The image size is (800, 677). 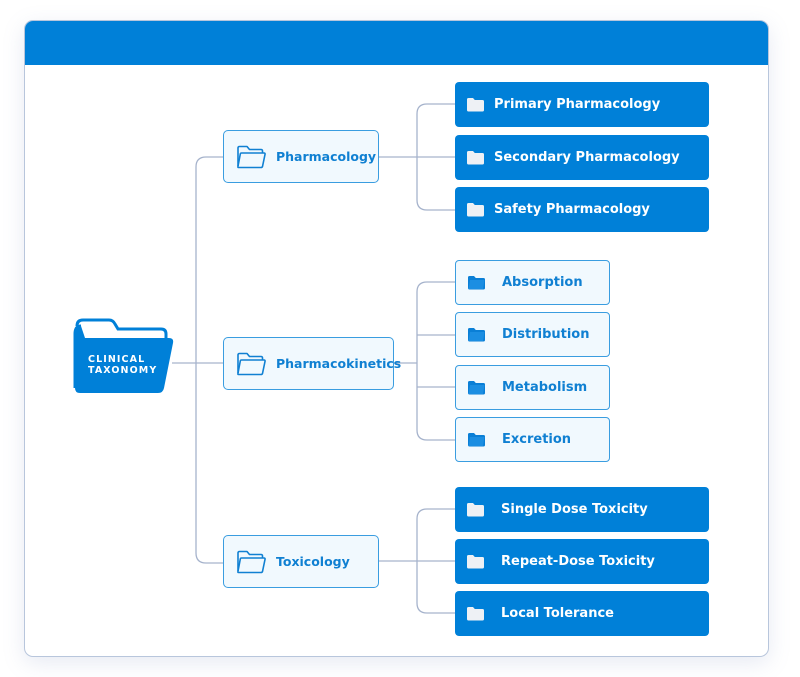 I want to click on category-label: Pharmacokinetics, so click(x=339, y=363).